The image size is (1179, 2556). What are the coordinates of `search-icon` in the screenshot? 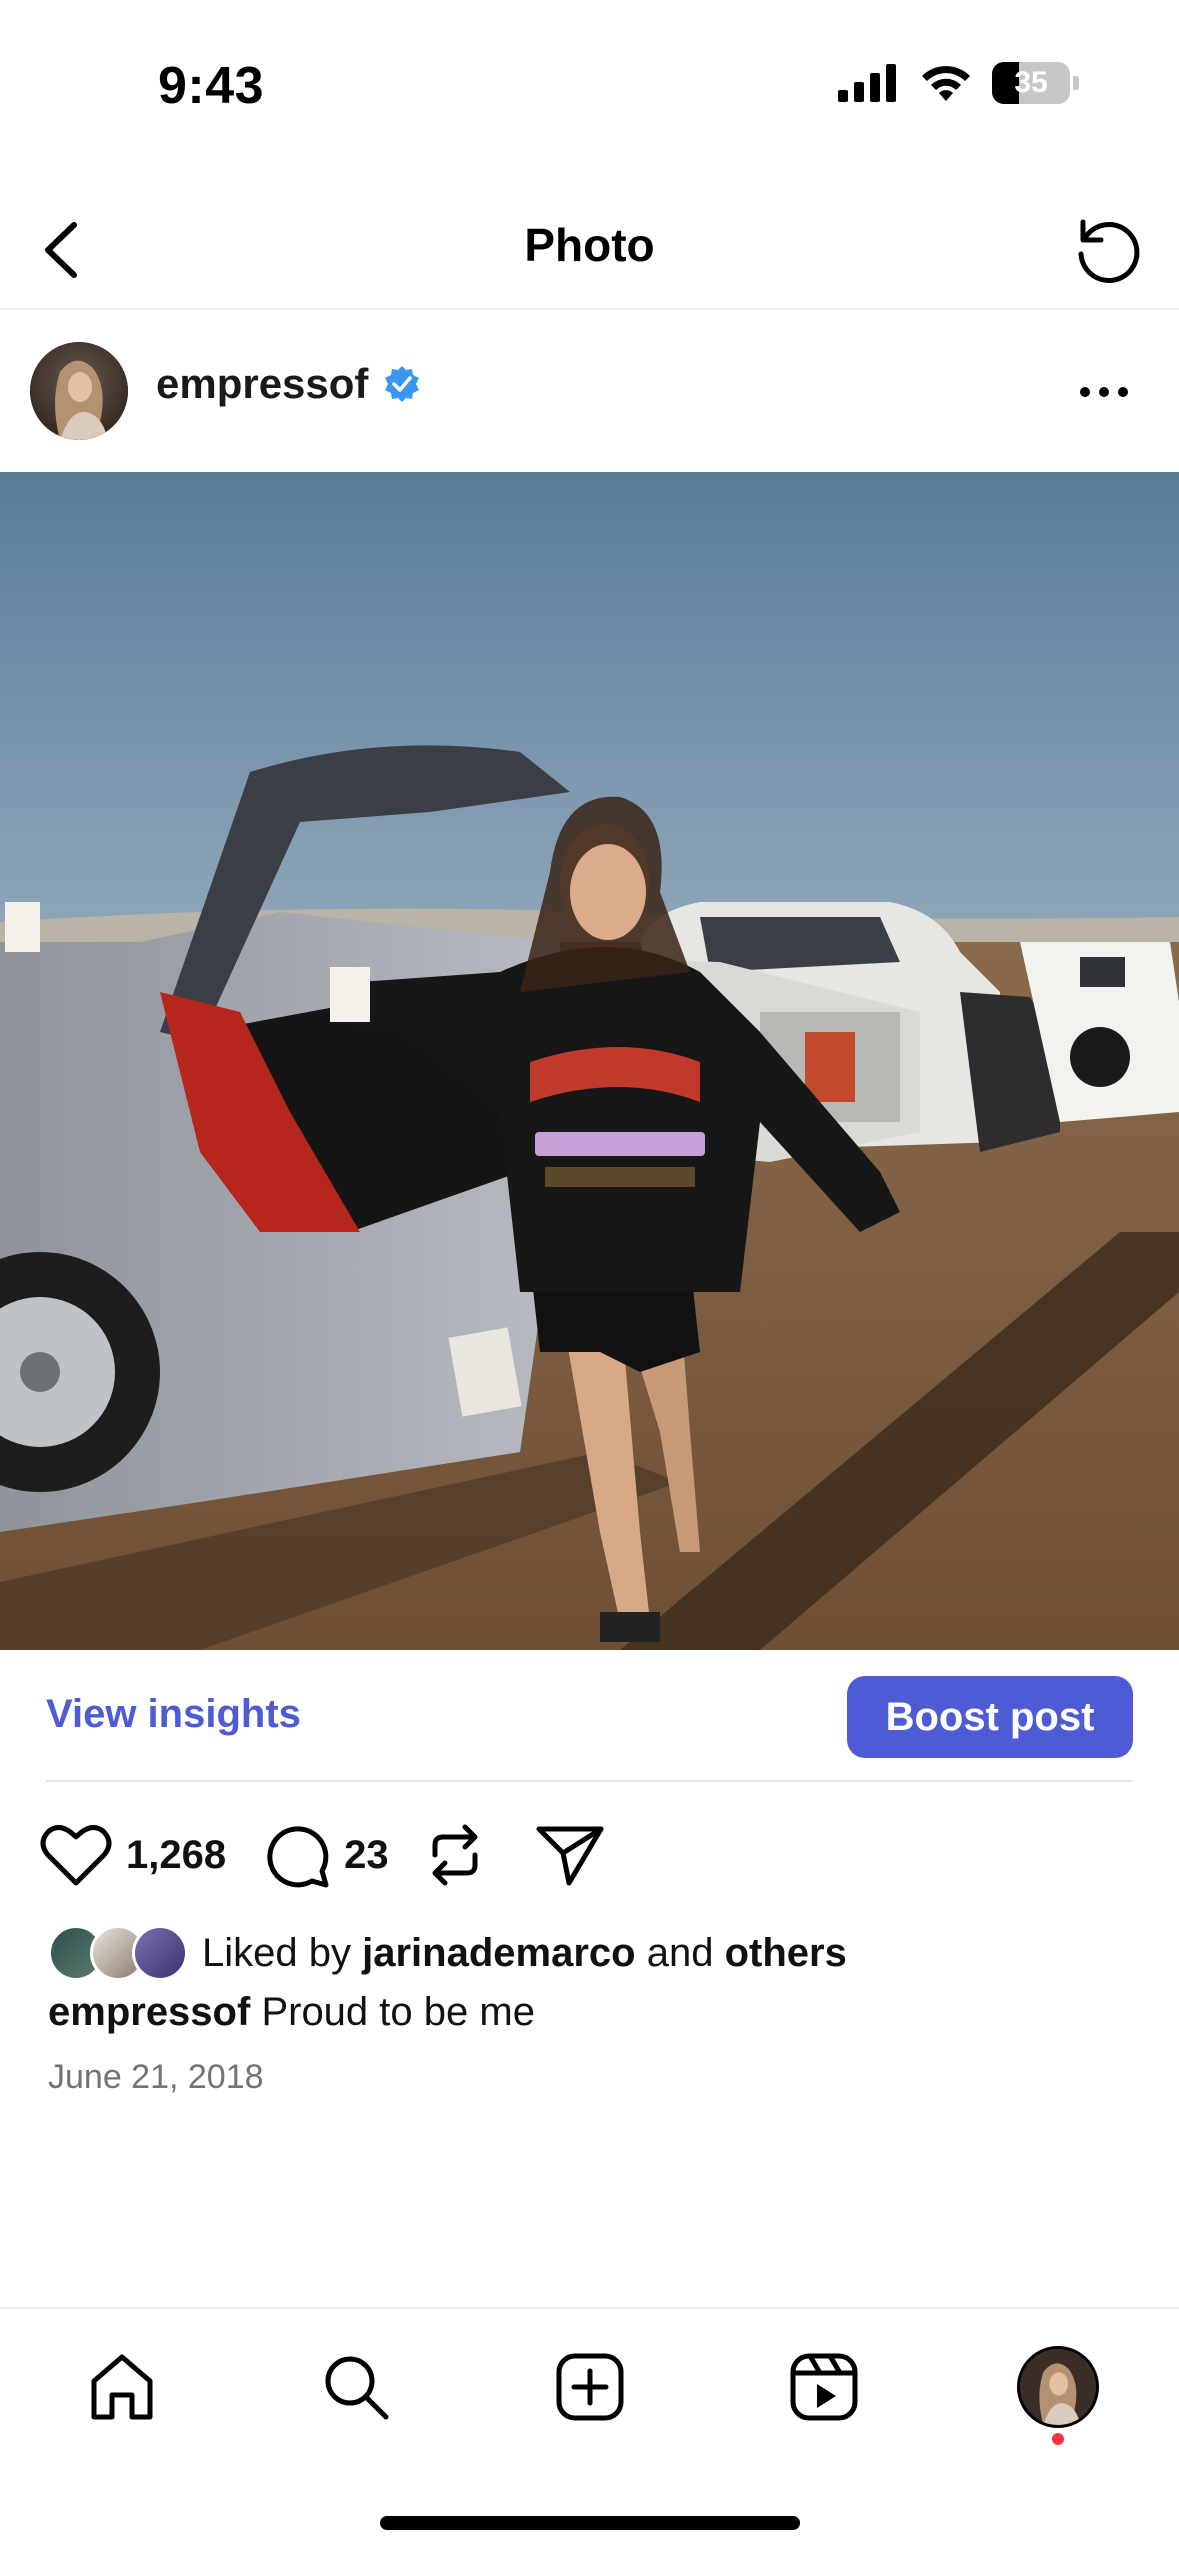 It's located at (357, 2388).